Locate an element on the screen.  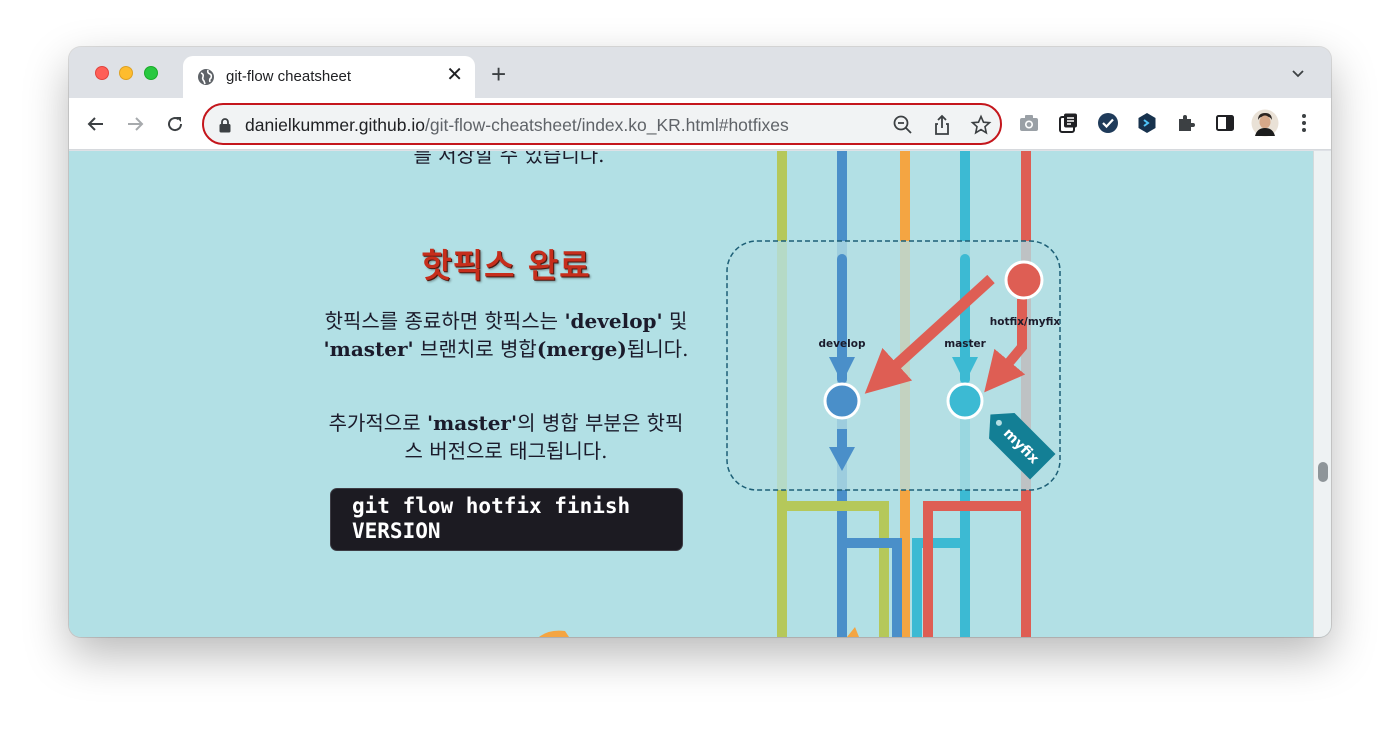
hotfix-commit is located at coordinates (1024, 280).